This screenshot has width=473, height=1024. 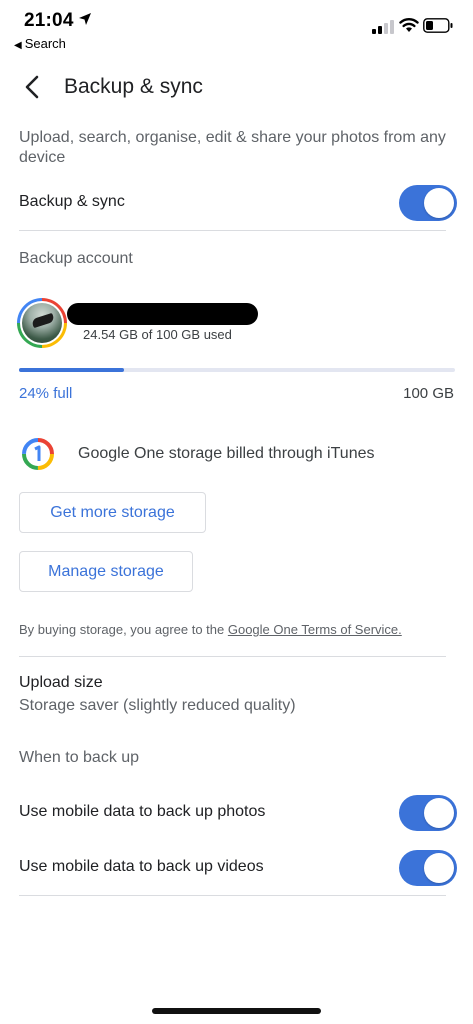 What do you see at coordinates (72, 201) in the screenshot?
I see `backup-sync-label: Backup & sync` at bounding box center [72, 201].